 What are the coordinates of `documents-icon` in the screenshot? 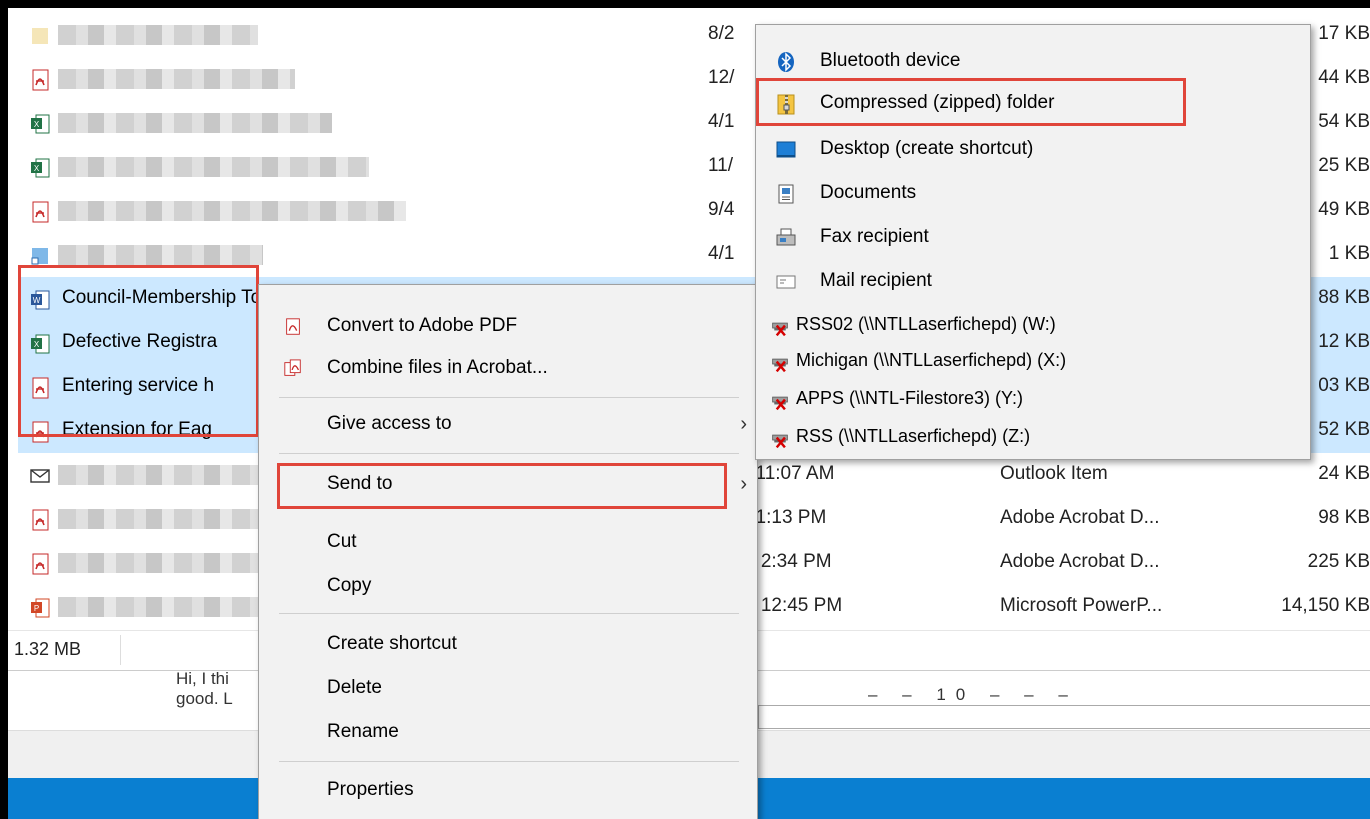 It's located at (786, 194).